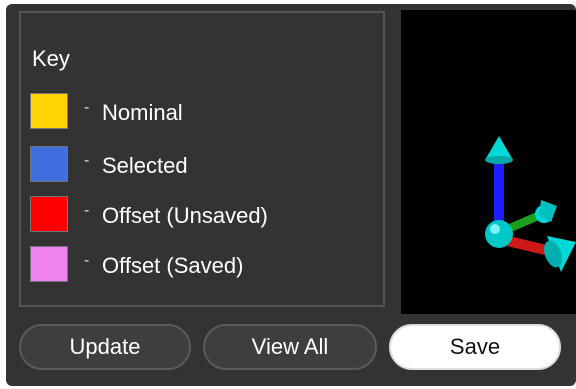 This screenshot has height=389, width=576. What do you see at coordinates (49, 264) in the screenshot?
I see `offset-saved-color-swatch` at bounding box center [49, 264].